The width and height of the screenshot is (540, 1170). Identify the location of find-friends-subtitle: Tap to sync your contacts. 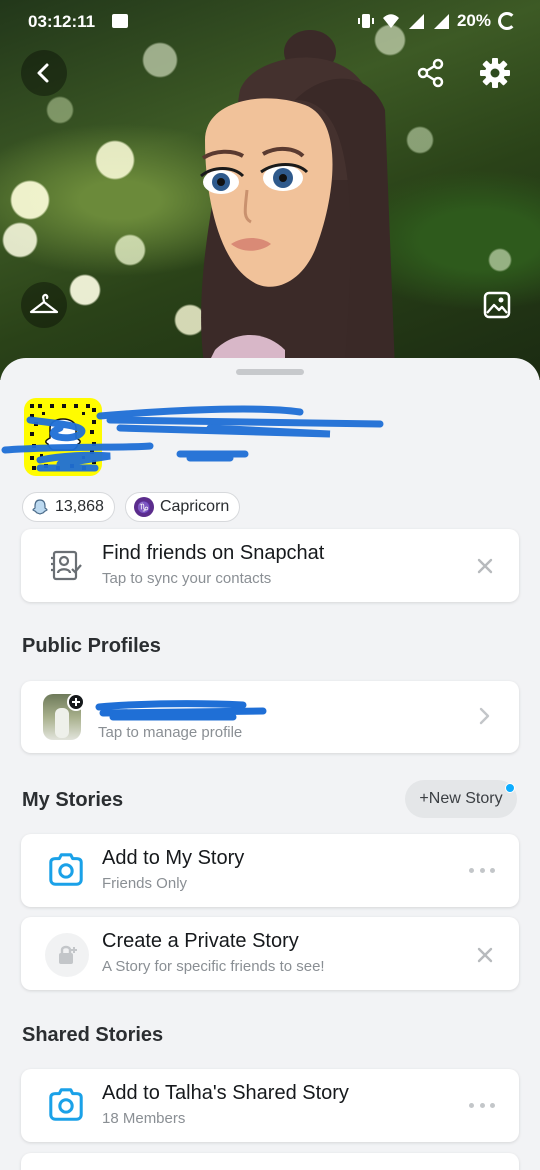
(187, 578).